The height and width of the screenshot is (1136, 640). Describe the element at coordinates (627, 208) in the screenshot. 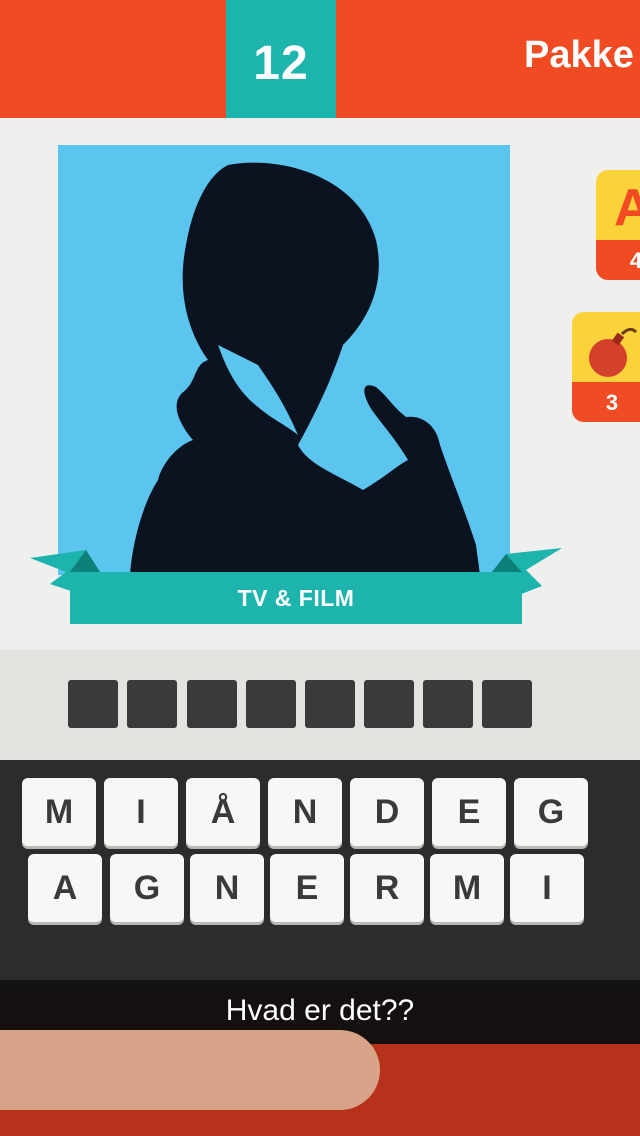

I see `letter-hint-icon: A` at that location.